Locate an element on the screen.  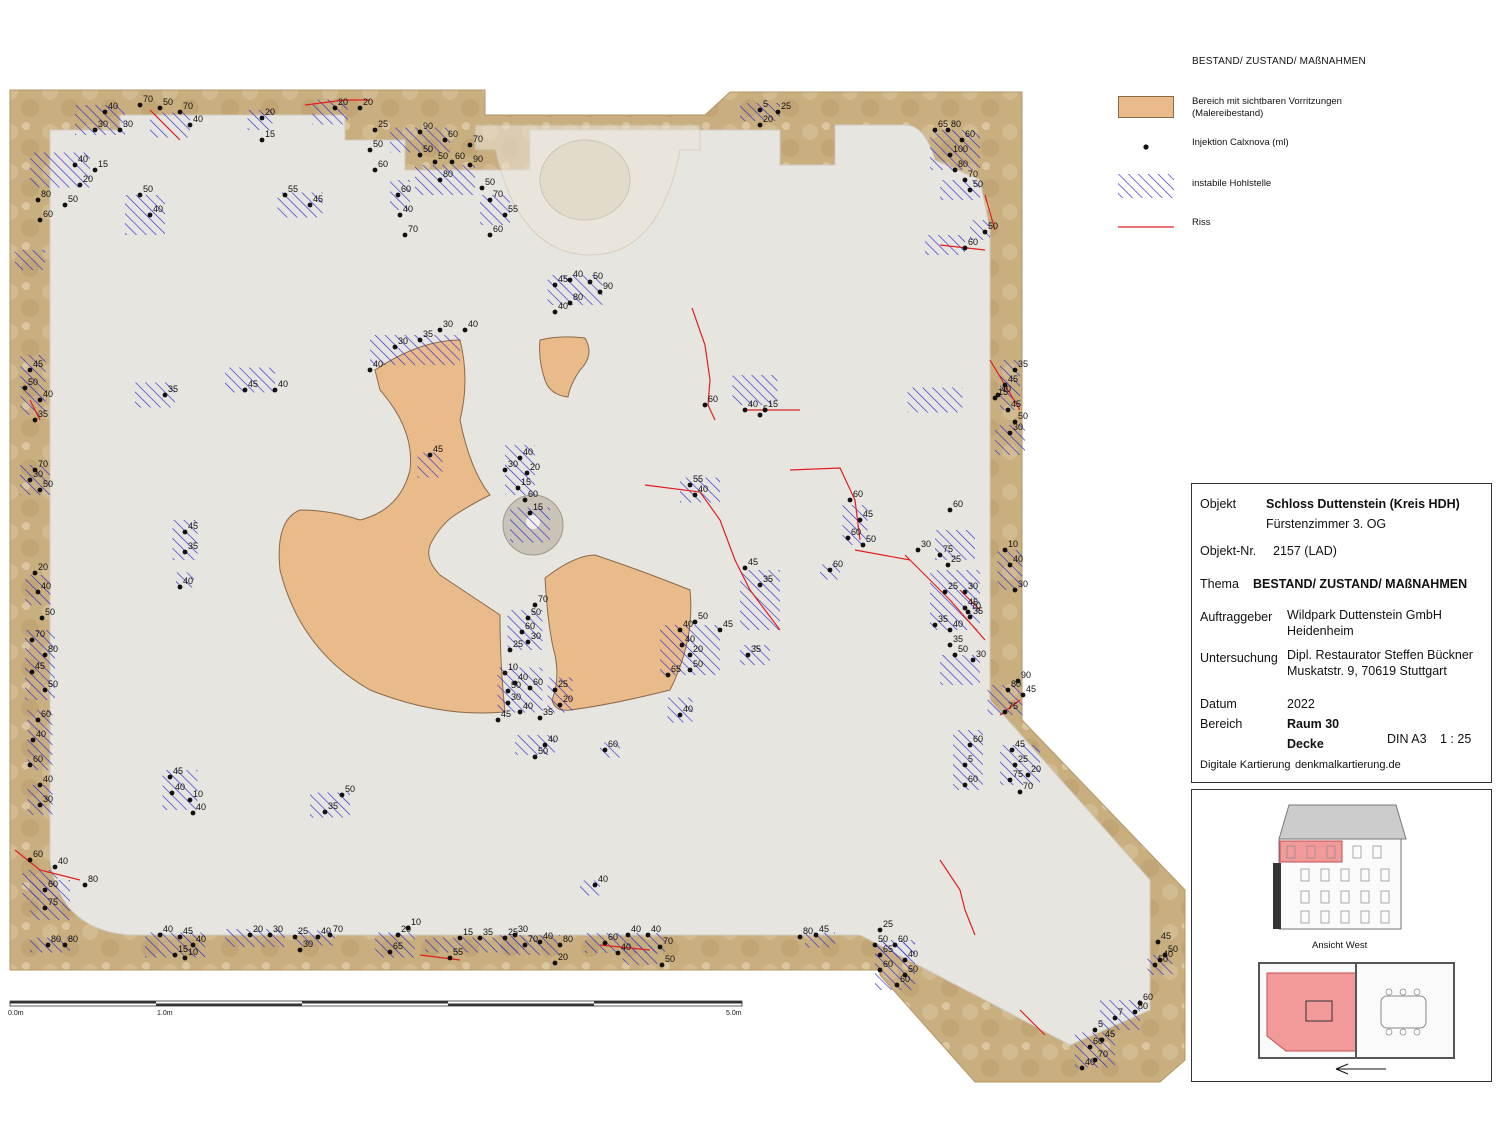
injektion-label-185: 70 is located at coordinates (338, 929).